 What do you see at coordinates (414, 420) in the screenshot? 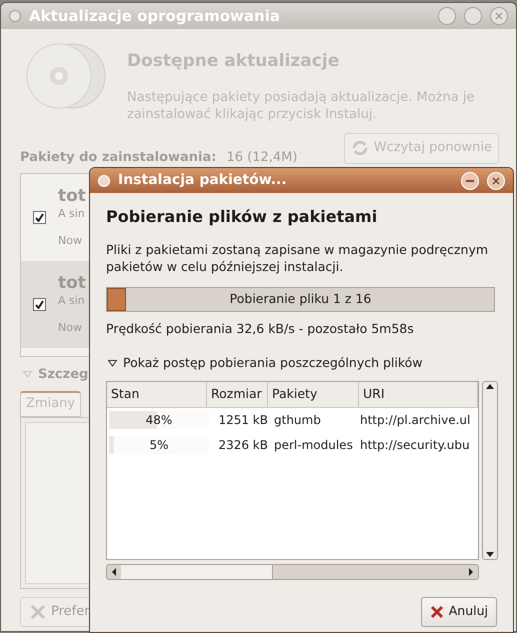
I see `uri-cell-text: http://pl.archive.ul` at bounding box center [414, 420].